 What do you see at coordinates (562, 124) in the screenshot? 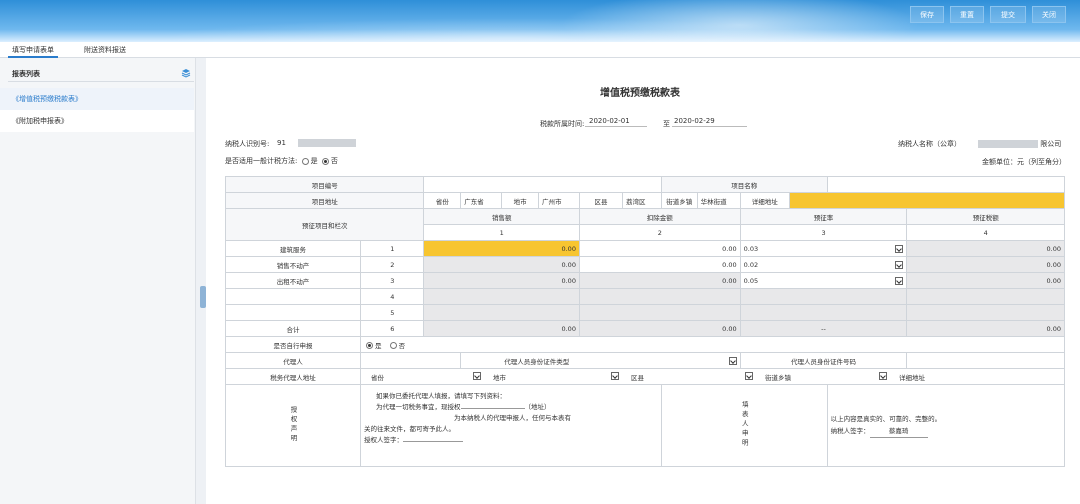
I see `period-label: 税款所属时间:` at bounding box center [562, 124].